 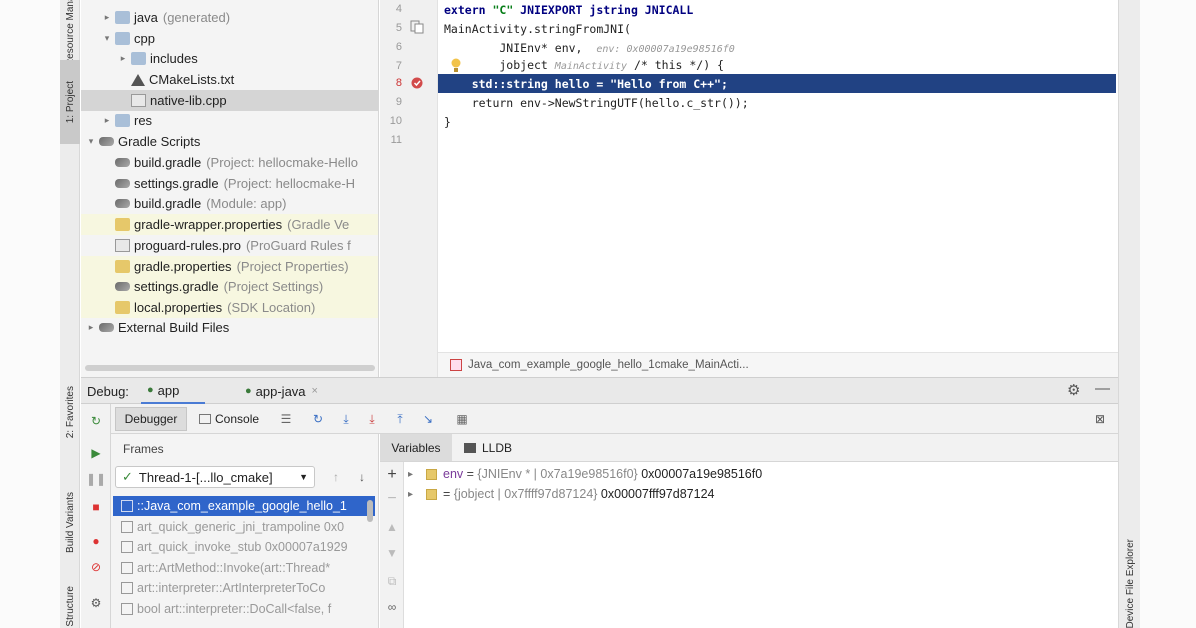 What do you see at coordinates (456, 65) in the screenshot?
I see `intention-bulb-icon` at bounding box center [456, 65].